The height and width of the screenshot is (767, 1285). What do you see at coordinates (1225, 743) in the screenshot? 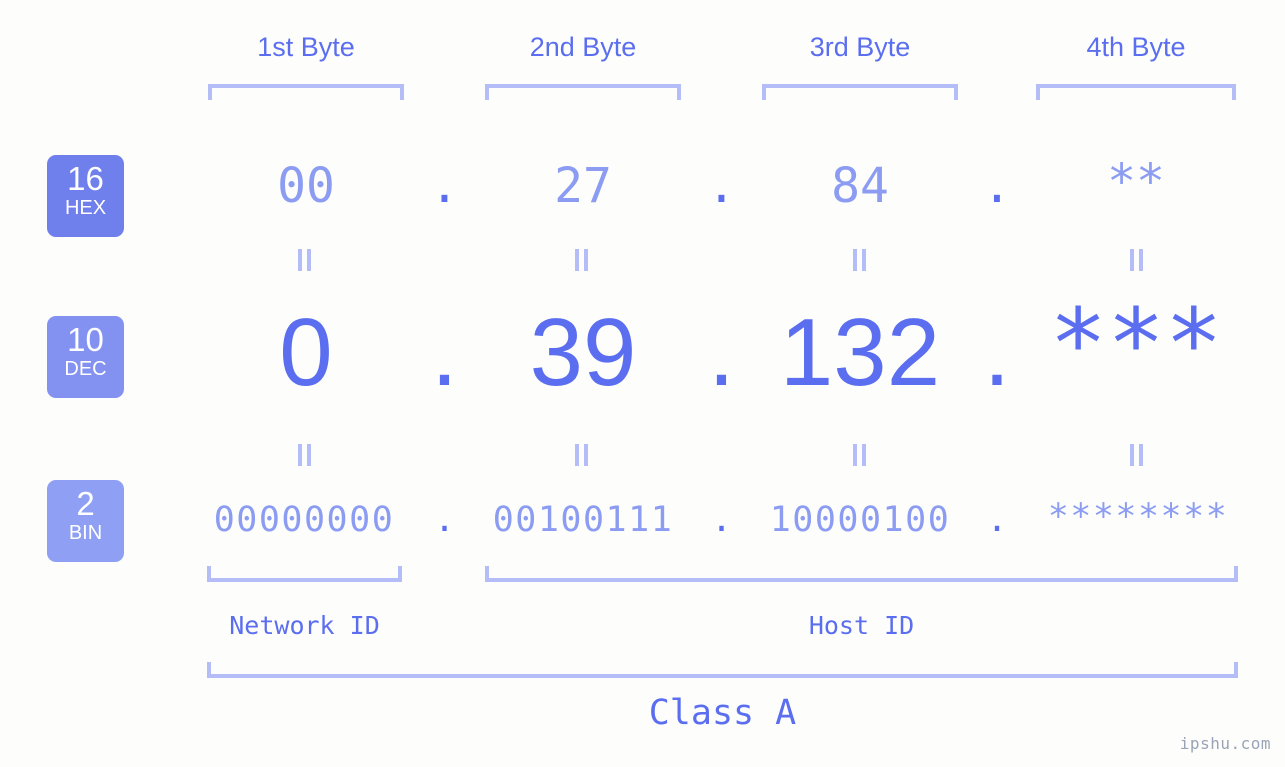
I see `site-watermark: ipshu.com` at bounding box center [1225, 743].